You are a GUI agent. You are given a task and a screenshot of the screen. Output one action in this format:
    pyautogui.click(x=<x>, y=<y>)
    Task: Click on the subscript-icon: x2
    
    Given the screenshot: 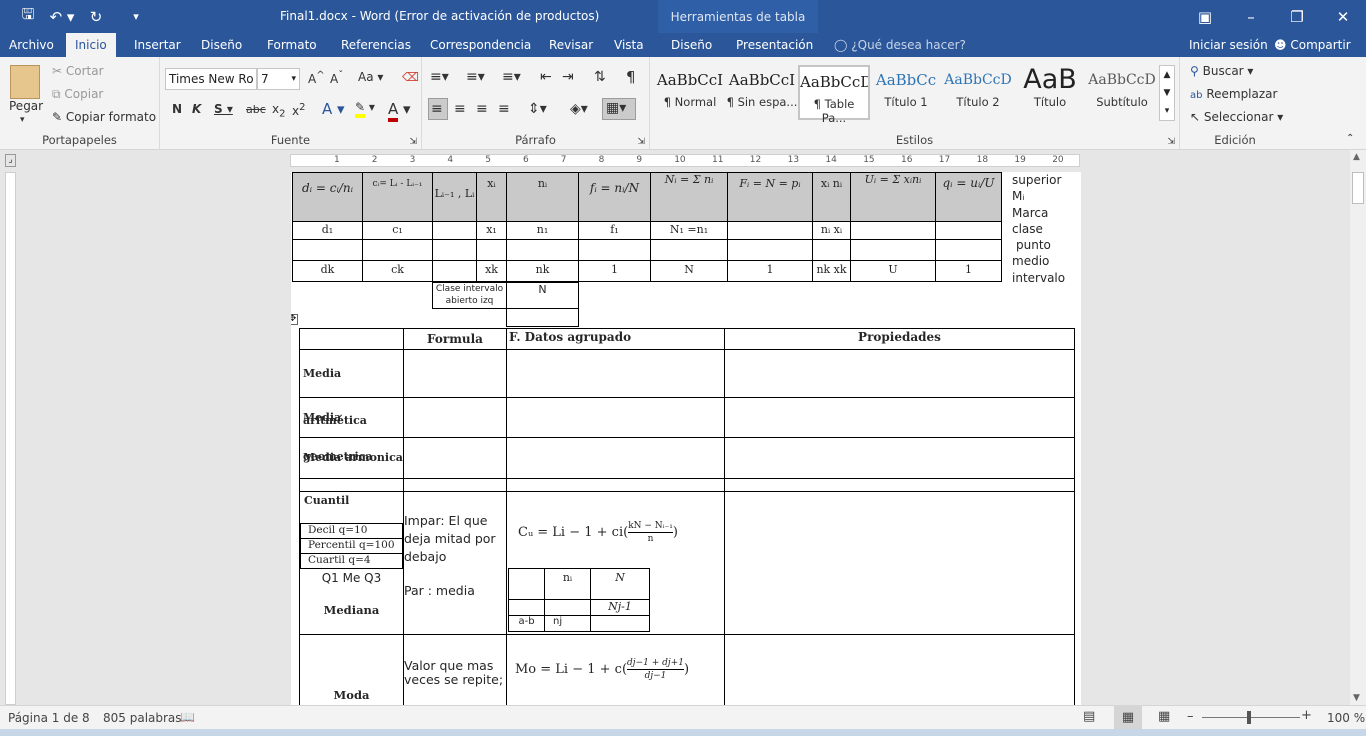 What is the action you would take?
    pyautogui.click(x=278, y=110)
    